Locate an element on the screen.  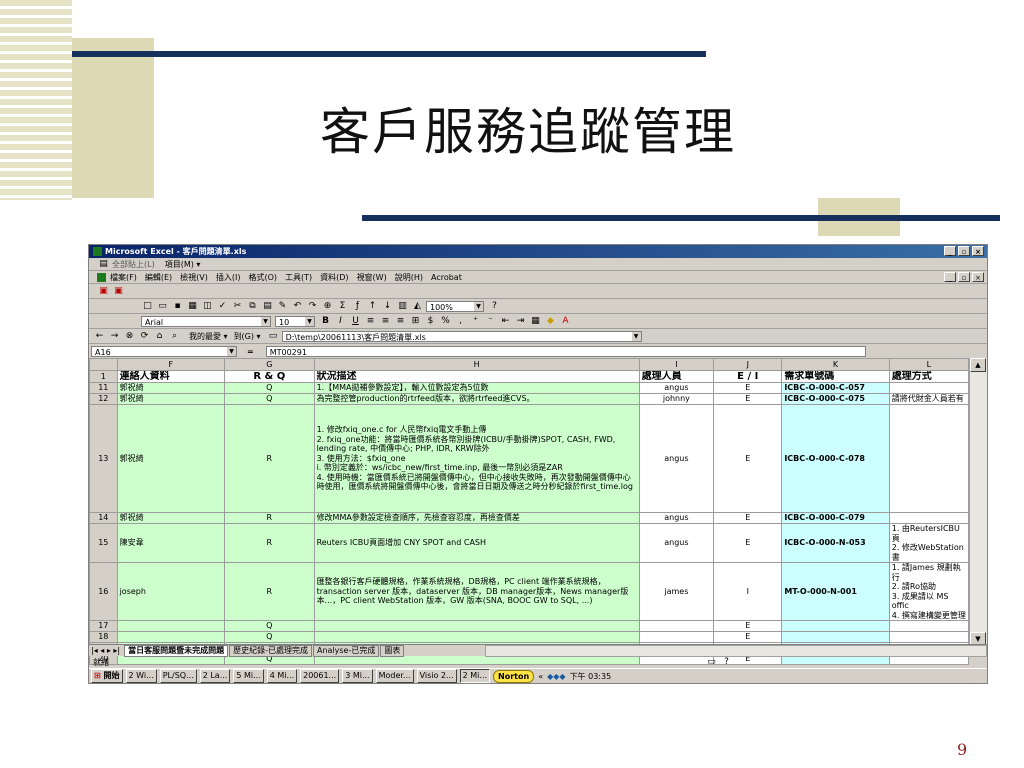
menu-file: 檔案(F) is located at coordinates (123, 277).